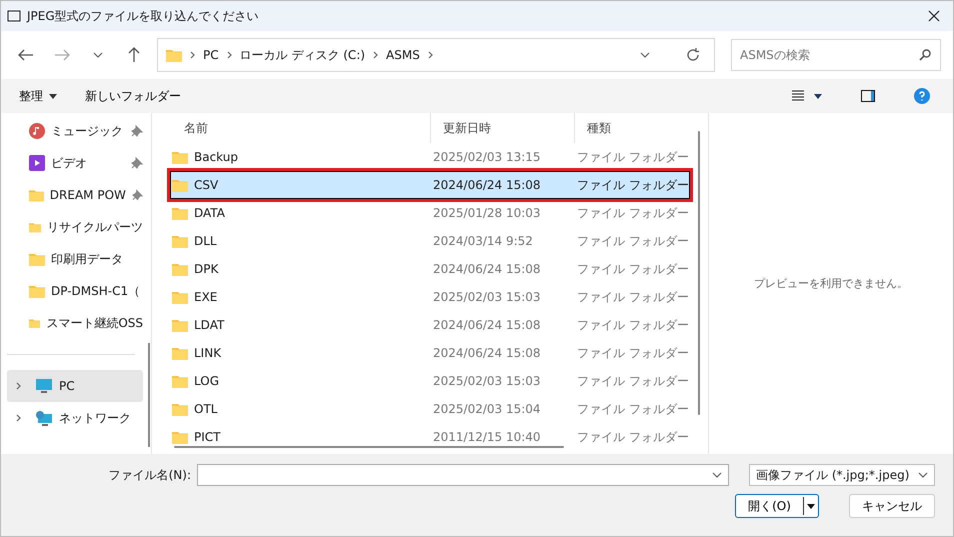 The height and width of the screenshot is (537, 954). I want to click on modified-date: 2025/01/28 10:03, so click(487, 213).